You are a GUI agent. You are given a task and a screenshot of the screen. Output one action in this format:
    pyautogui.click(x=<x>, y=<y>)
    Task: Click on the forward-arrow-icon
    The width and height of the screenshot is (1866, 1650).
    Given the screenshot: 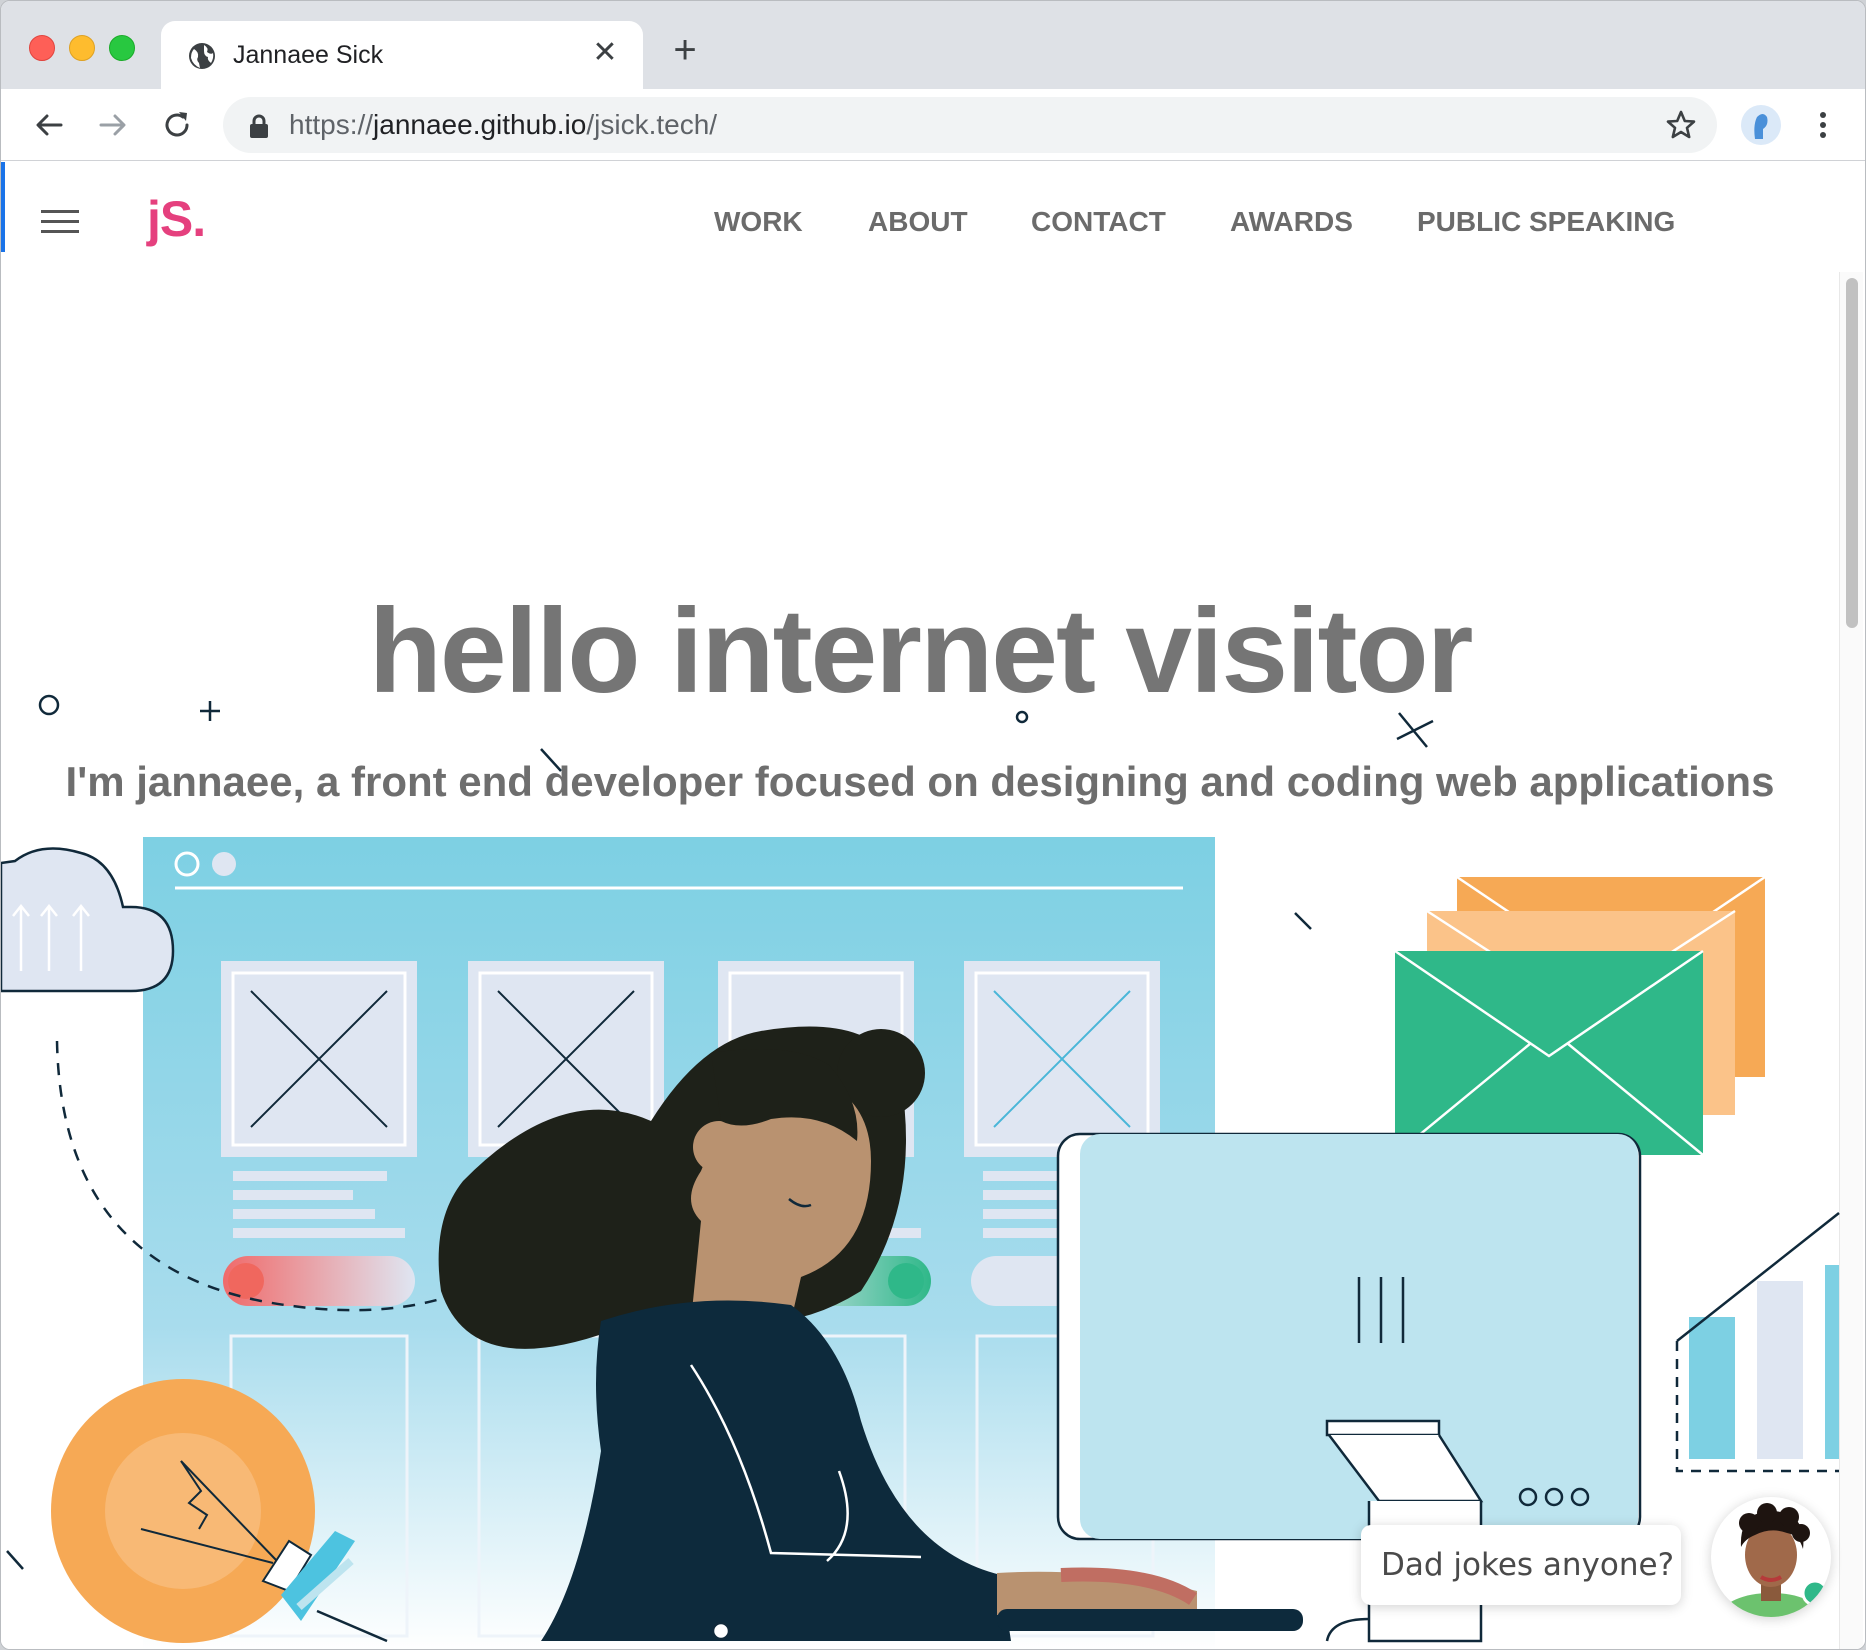 What is the action you would take?
    pyautogui.click(x=113, y=125)
    